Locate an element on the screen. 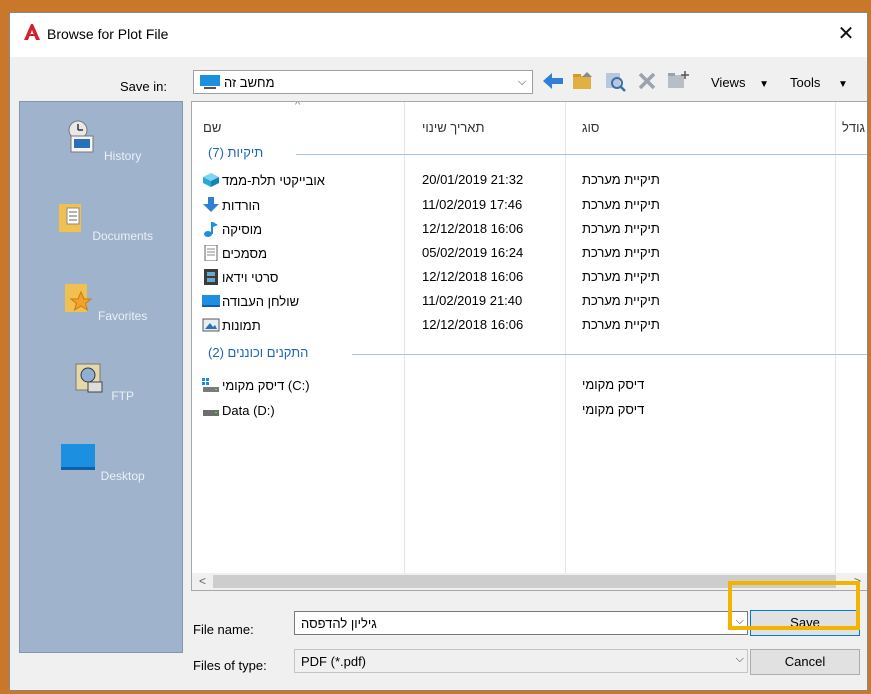 Image resolution: width=871 pixels, height=694 pixels. search-web-icon is located at coordinates (616, 82).